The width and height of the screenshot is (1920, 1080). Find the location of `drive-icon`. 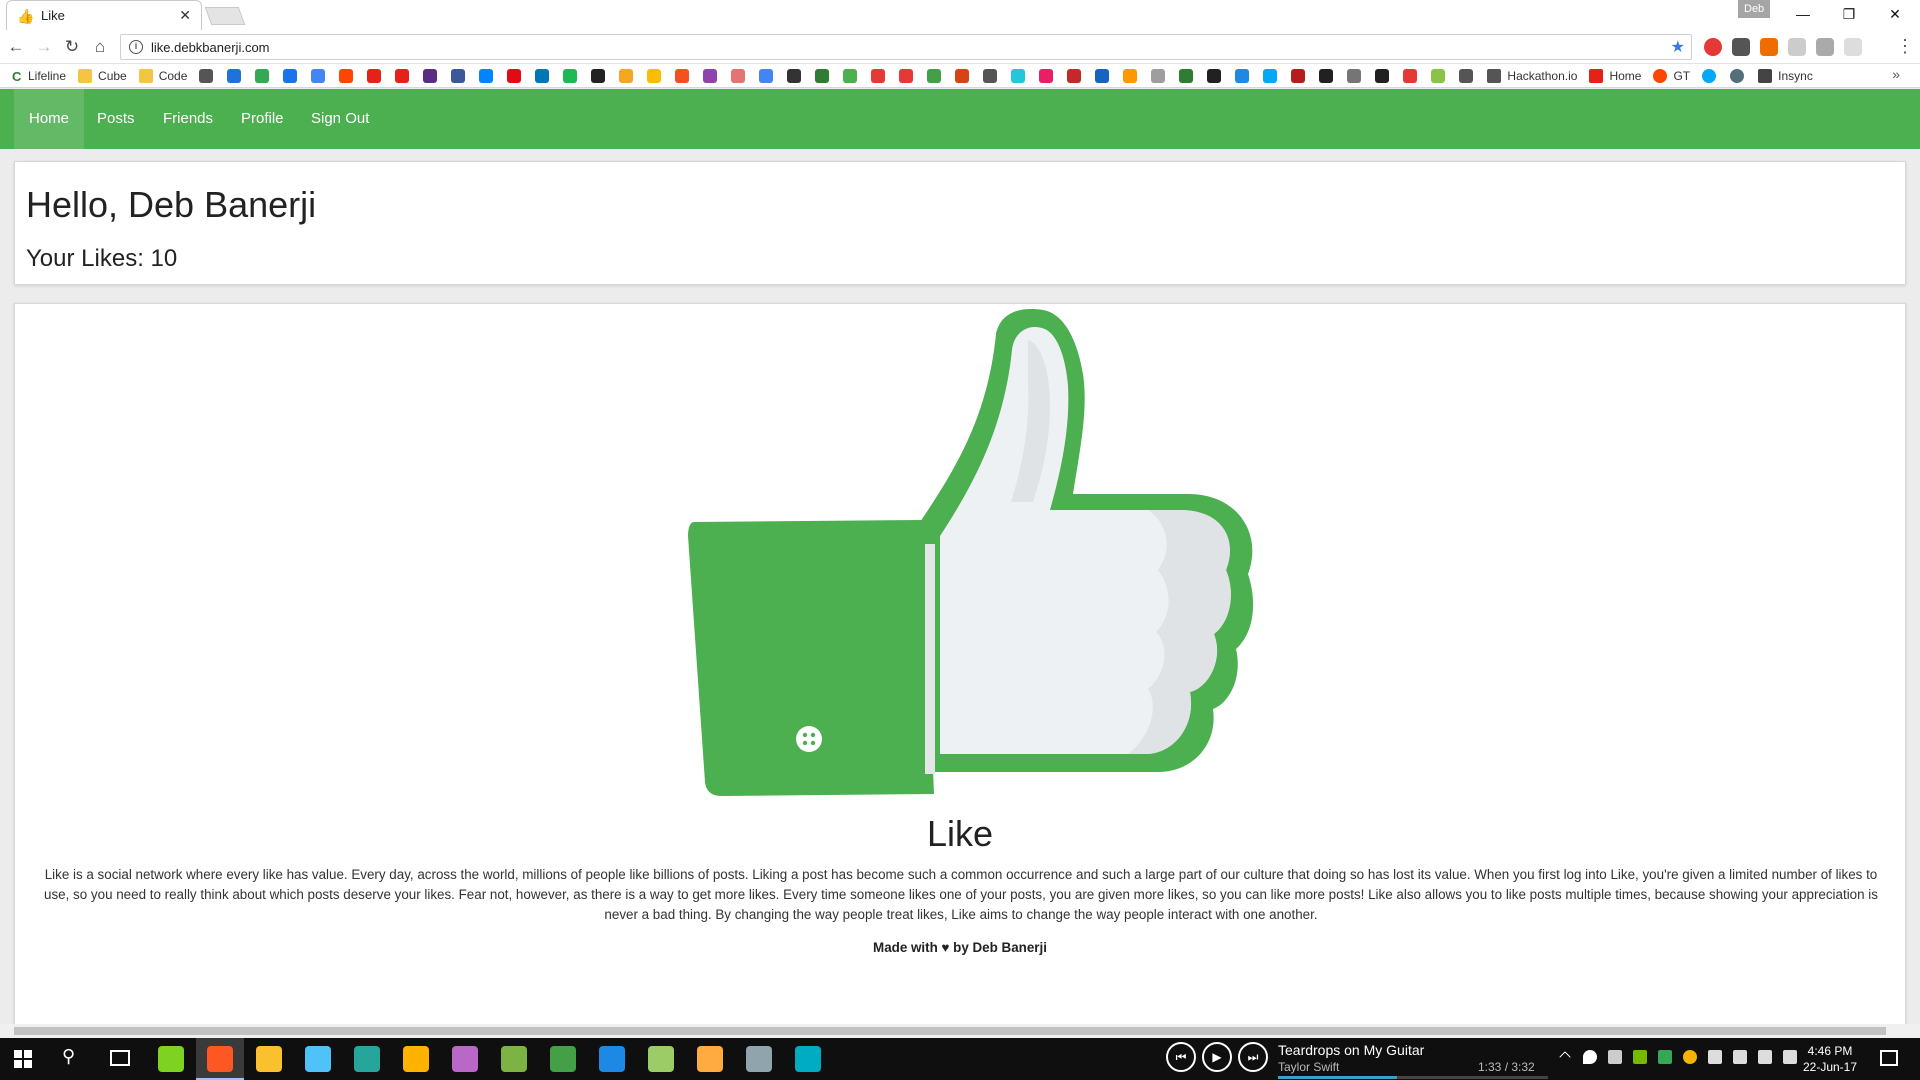

drive-icon is located at coordinates (1665, 1057).